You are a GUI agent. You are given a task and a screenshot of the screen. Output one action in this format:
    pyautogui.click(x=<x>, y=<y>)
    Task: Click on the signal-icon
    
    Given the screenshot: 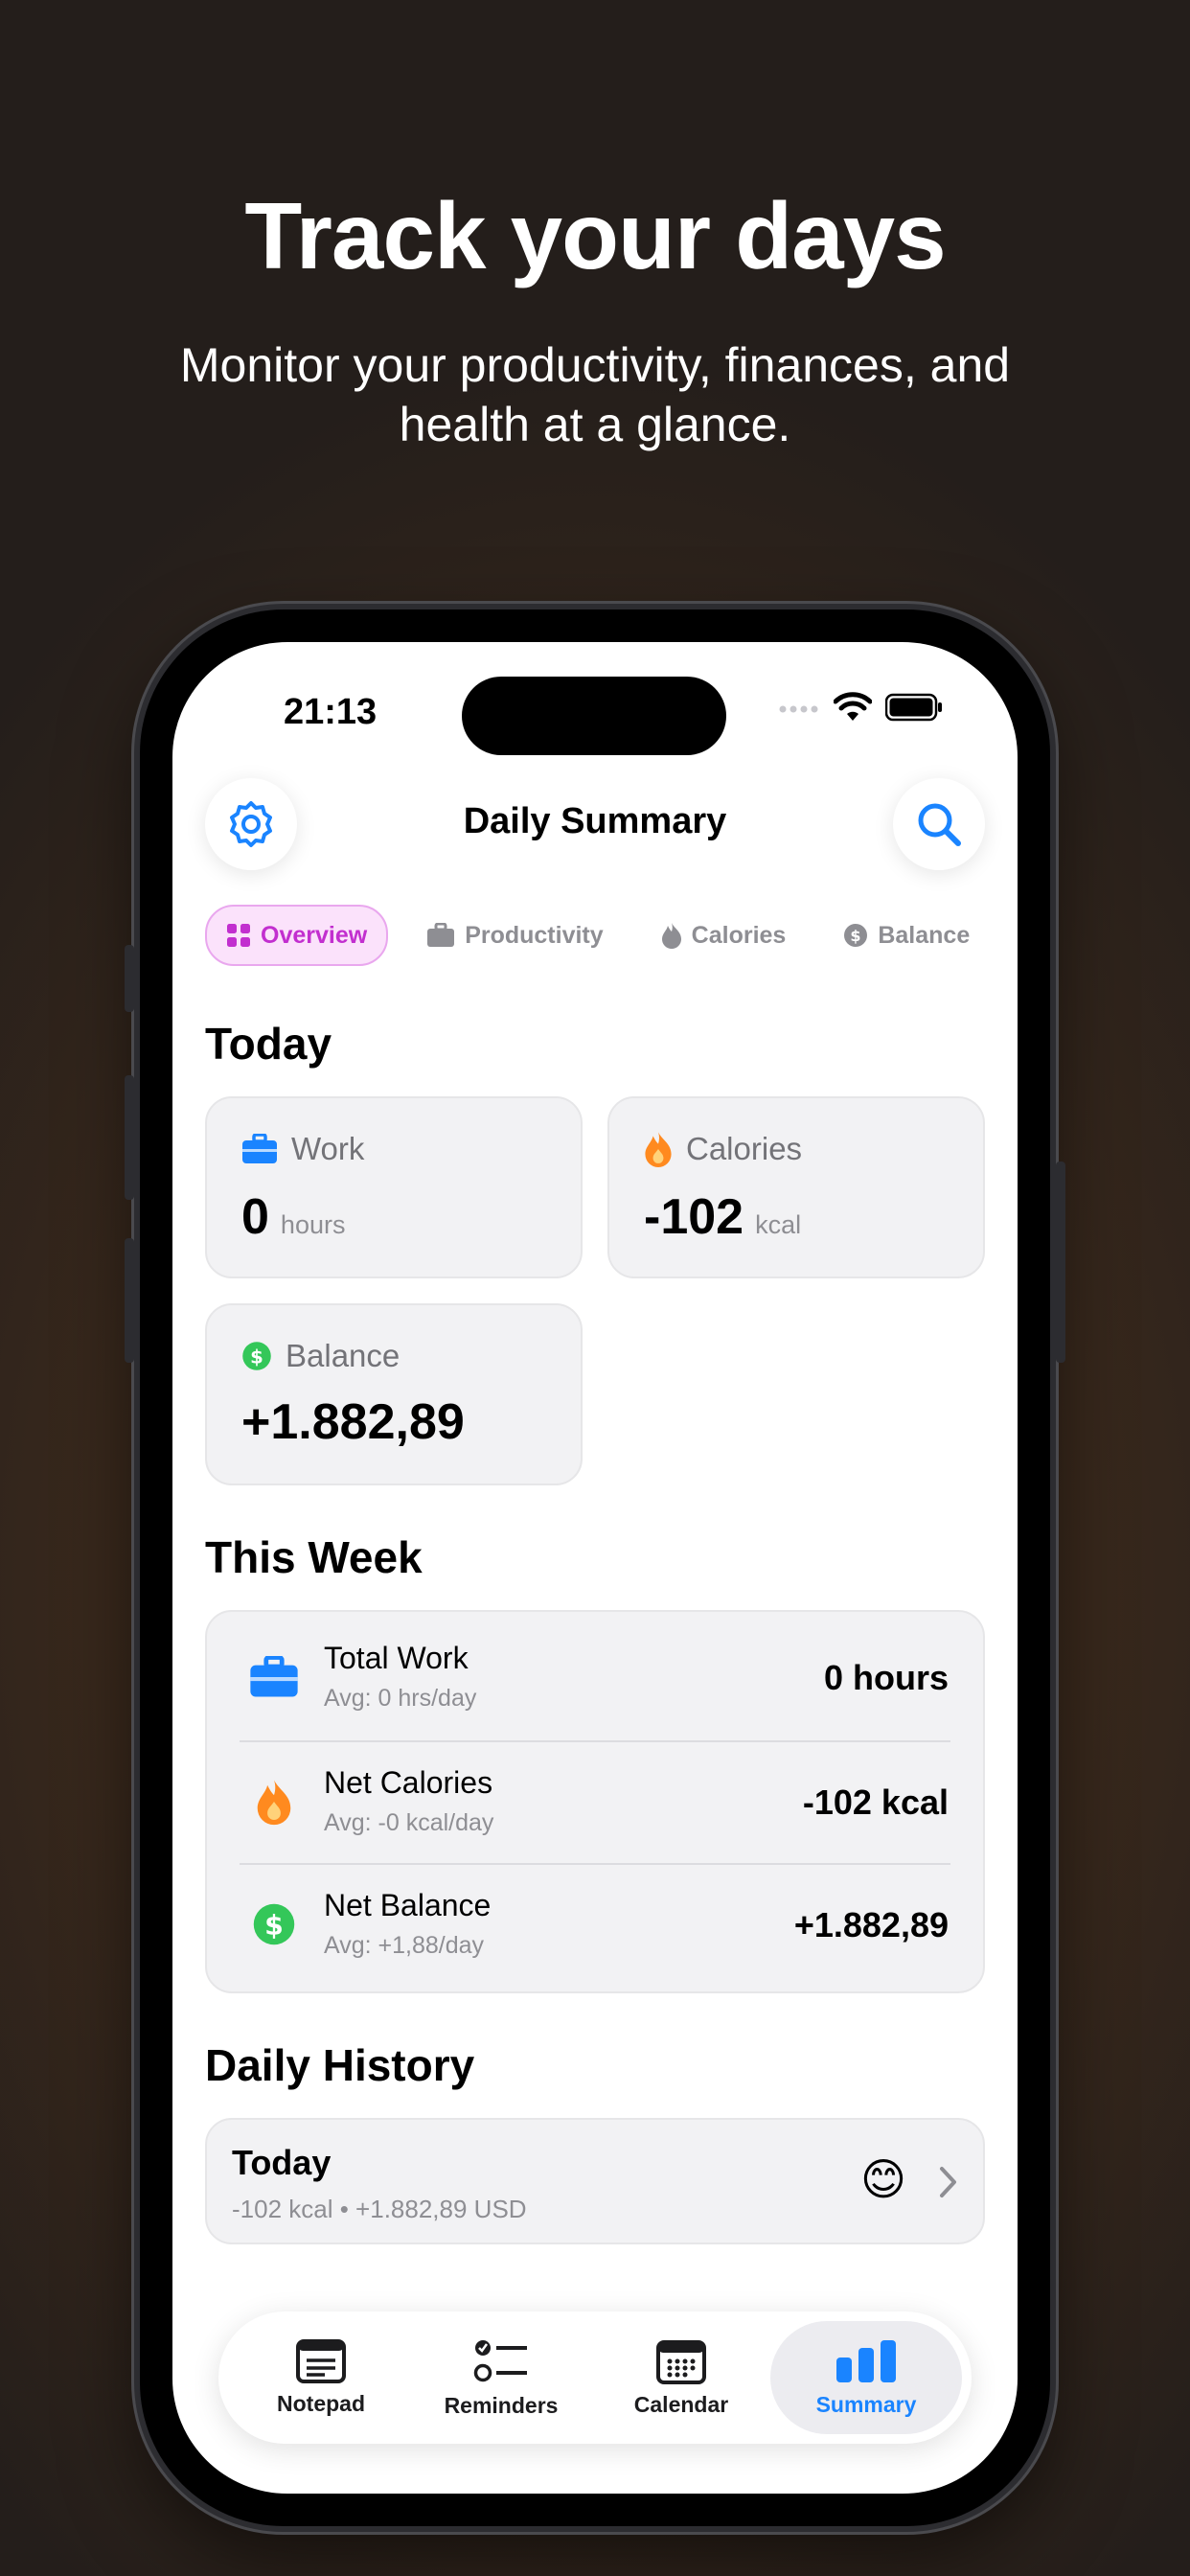 What is the action you would take?
    pyautogui.click(x=798, y=709)
    